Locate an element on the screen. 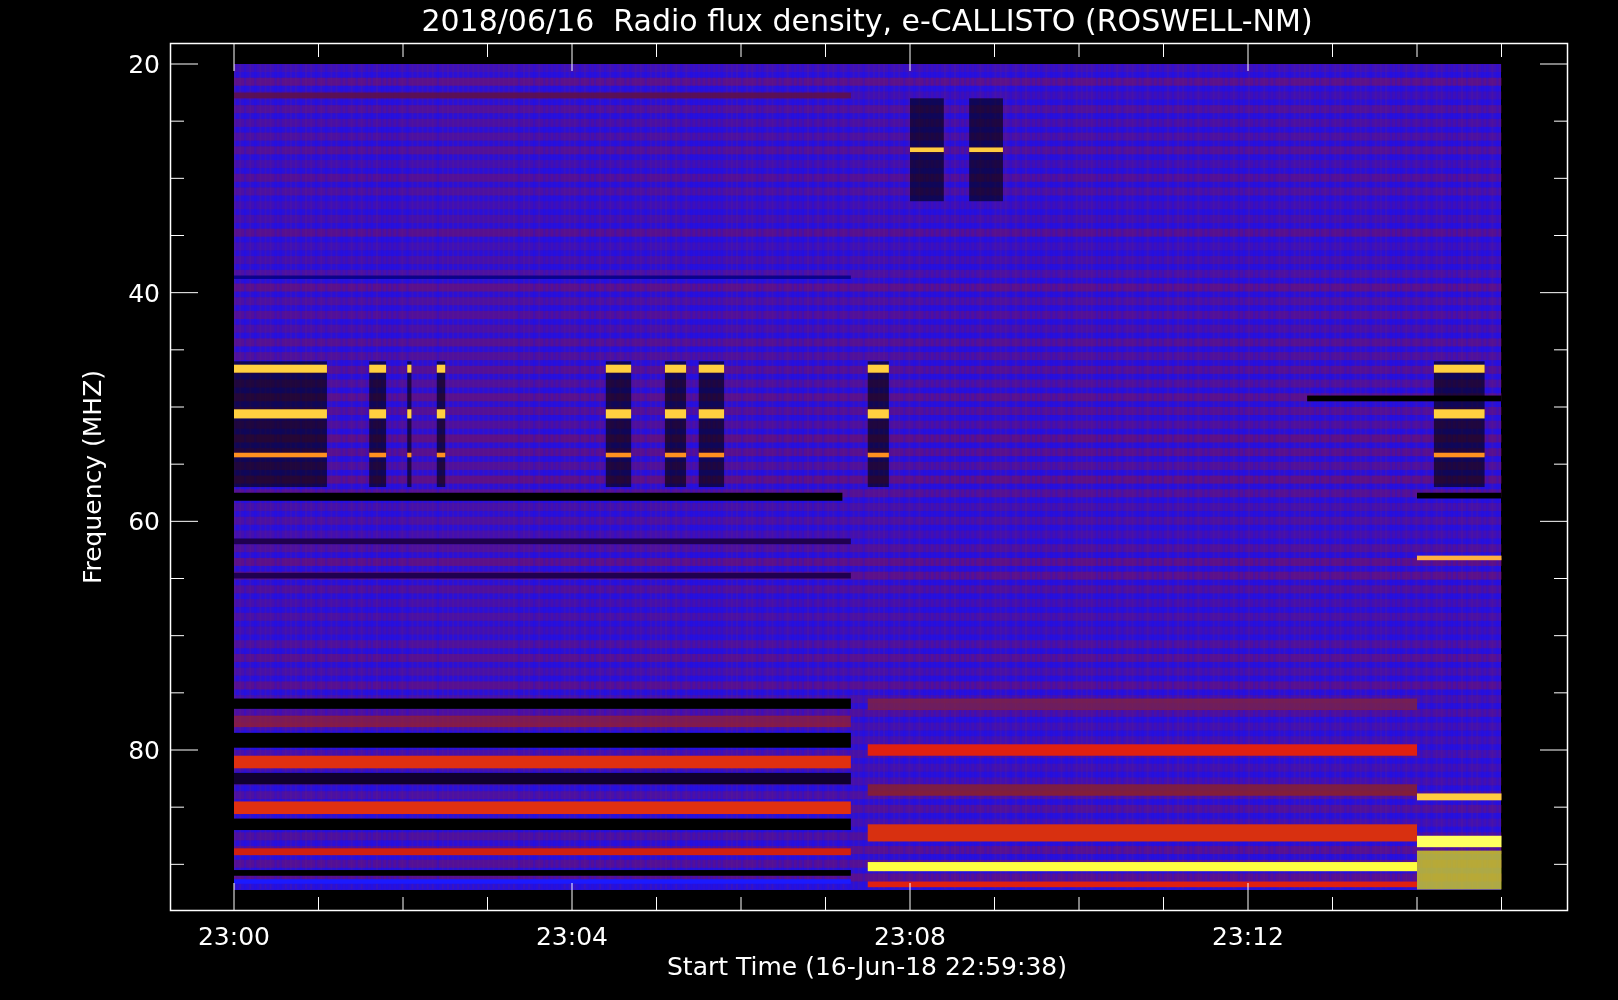 This screenshot has height=1000, width=1618. x-tick-label: 23:12 is located at coordinates (1248, 936).